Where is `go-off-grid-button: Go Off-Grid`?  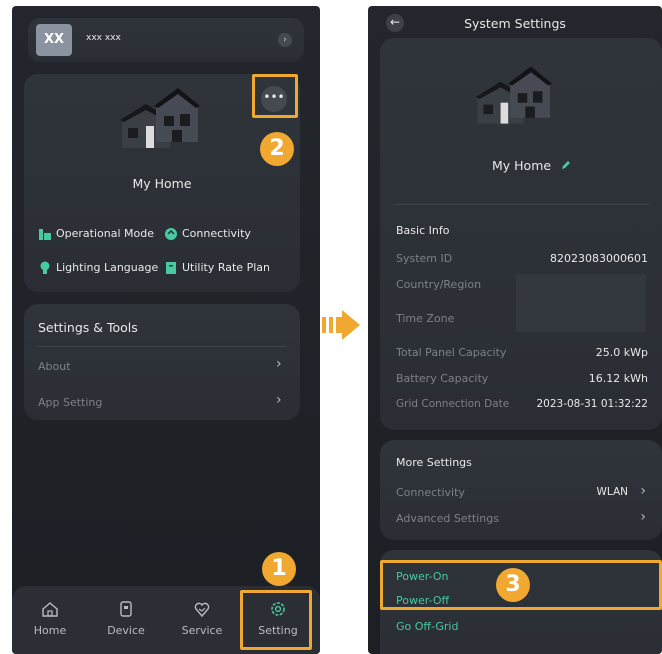 go-off-grid-button: Go Off-Grid is located at coordinates (427, 626).